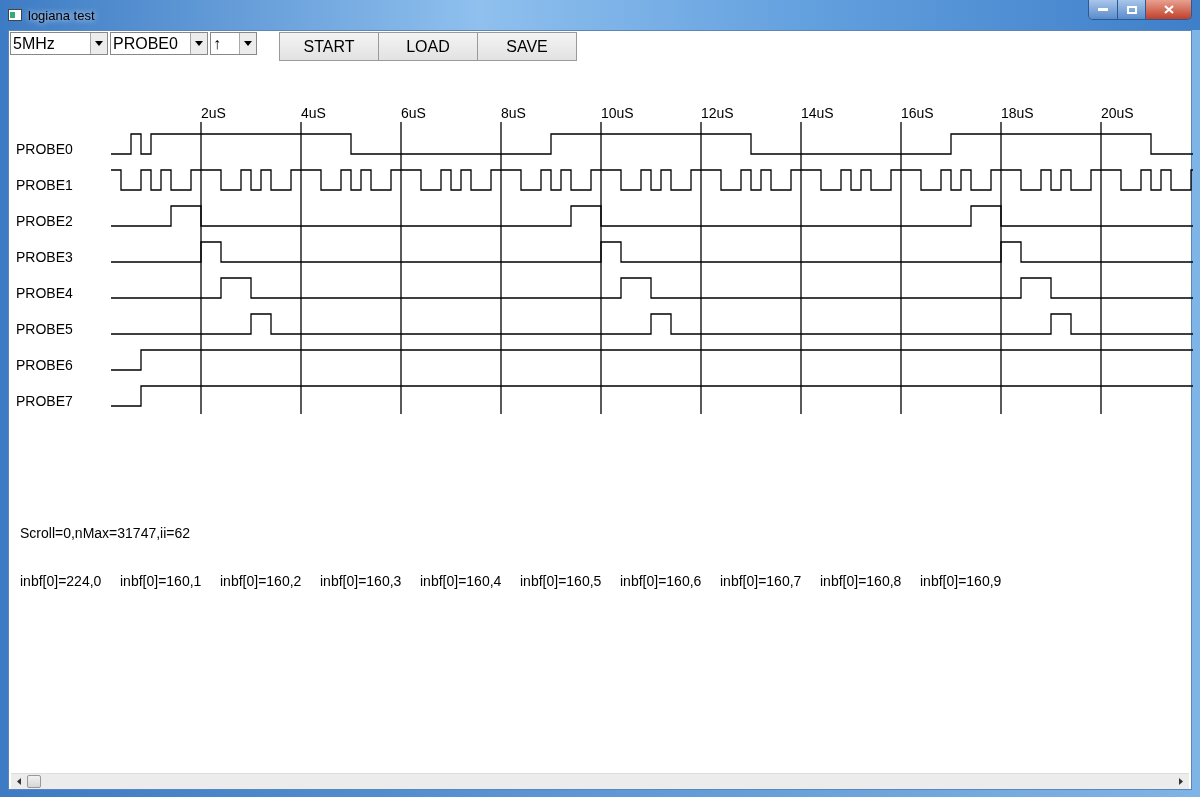 The image size is (1200, 797). Describe the element at coordinates (561, 581) in the screenshot. I see `buffer-value: inbf[0]=160,5` at that location.